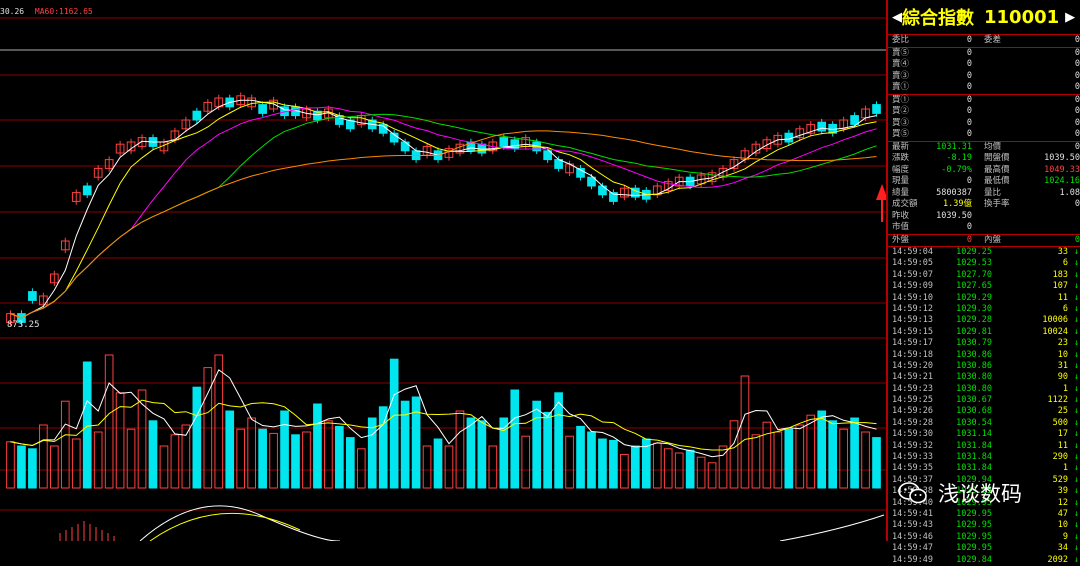 This screenshot has height=566, width=1080. Describe the element at coordinates (984, 423) in the screenshot. I see `tick-row: 14:59:28 1030.54 500 ↓` at that location.